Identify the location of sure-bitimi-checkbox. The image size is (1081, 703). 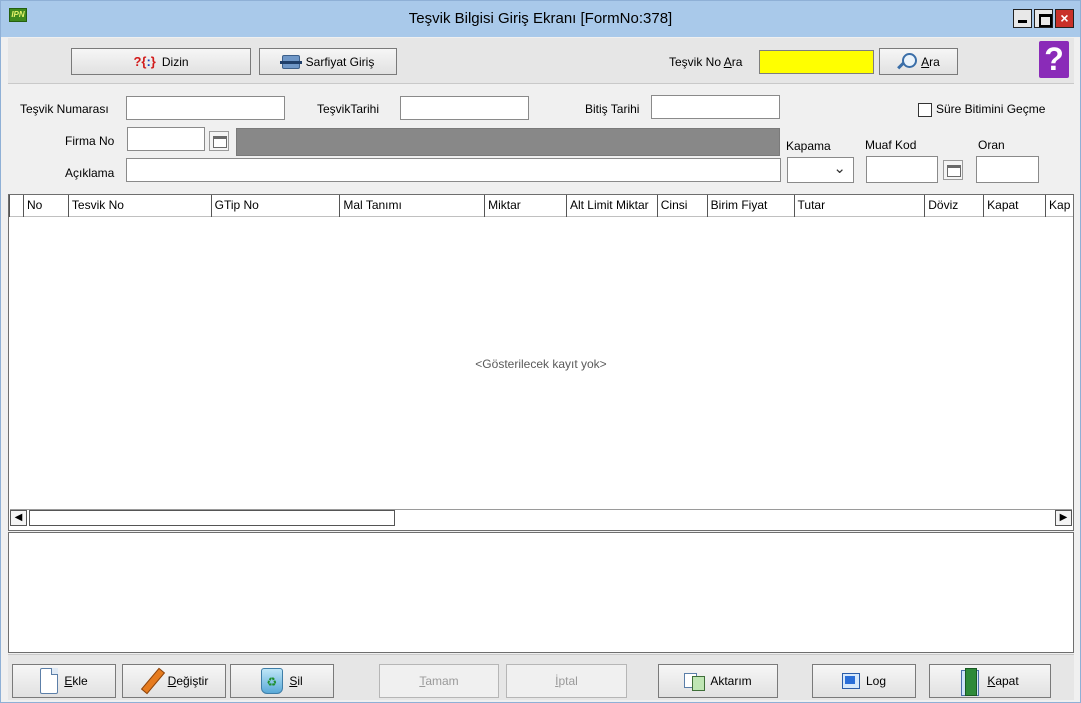
(925, 110).